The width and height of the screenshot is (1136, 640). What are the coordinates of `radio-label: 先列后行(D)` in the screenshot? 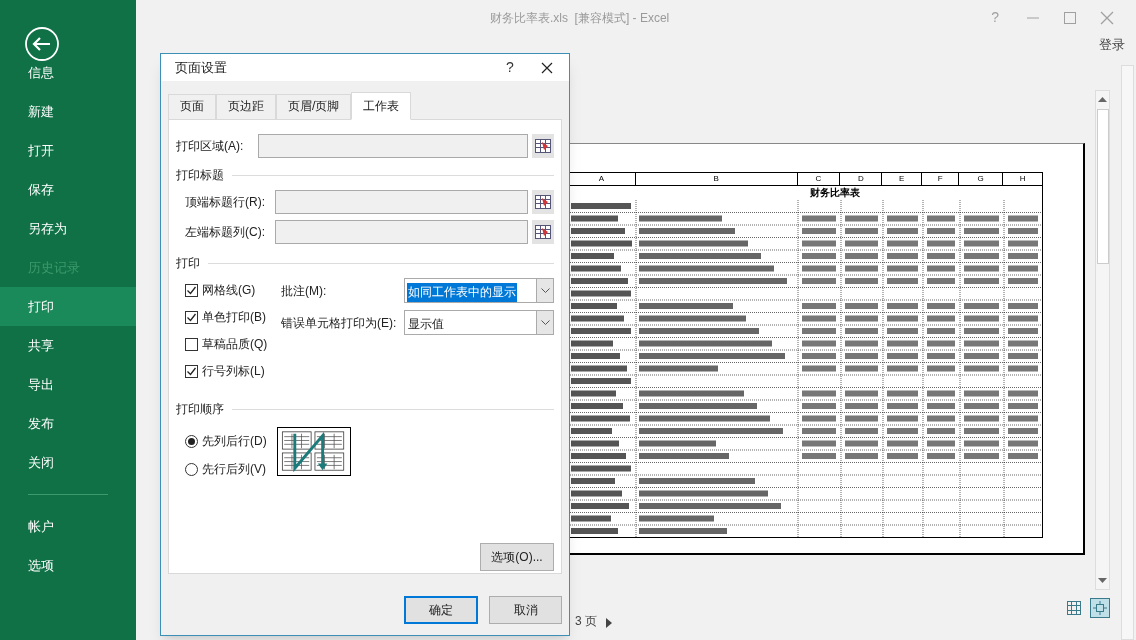 It's located at (234, 441).